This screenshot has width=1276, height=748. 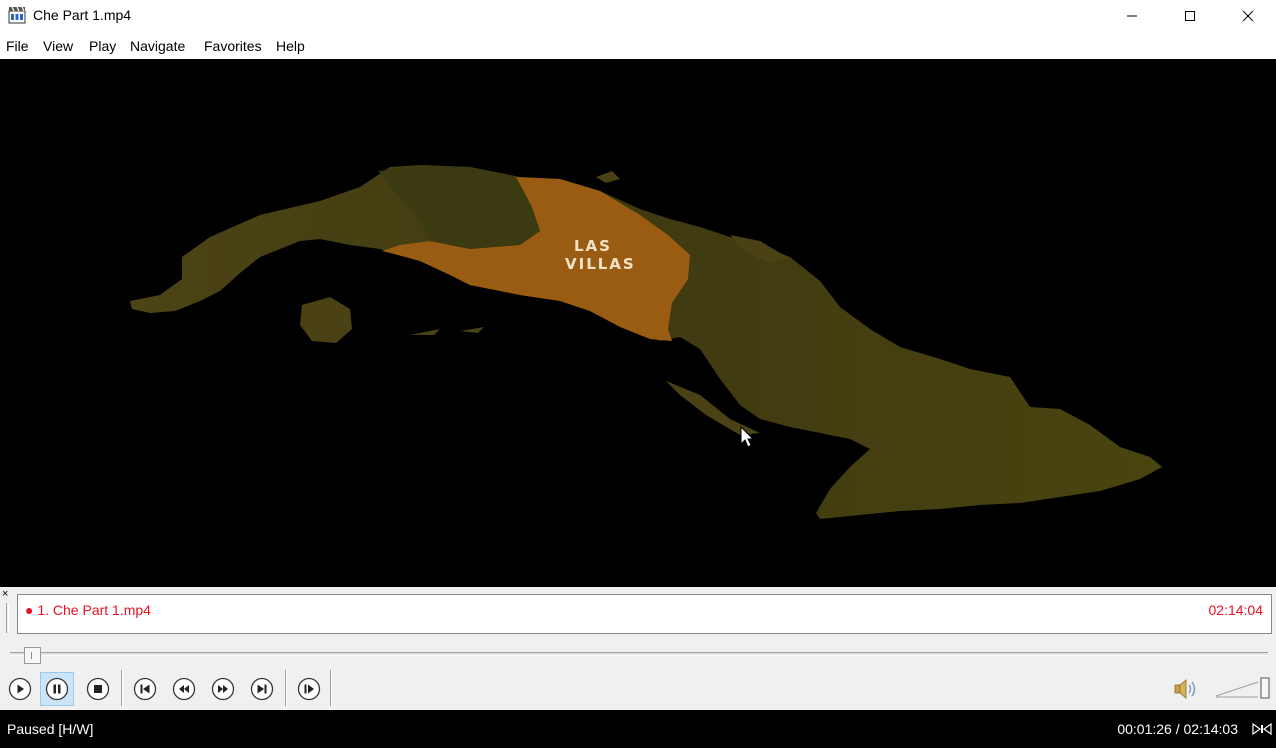 I want to click on maximize-button, so click(x=1190, y=16).